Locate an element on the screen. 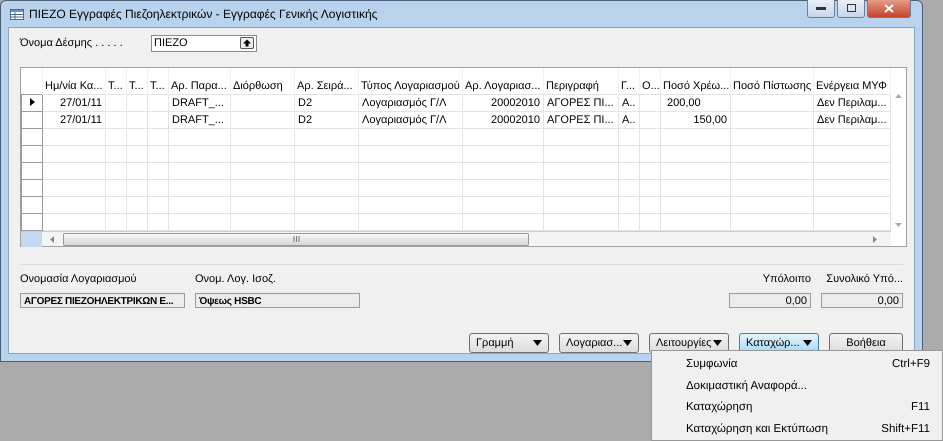 The image size is (943, 441). minimize-button is located at coordinates (821, 9).